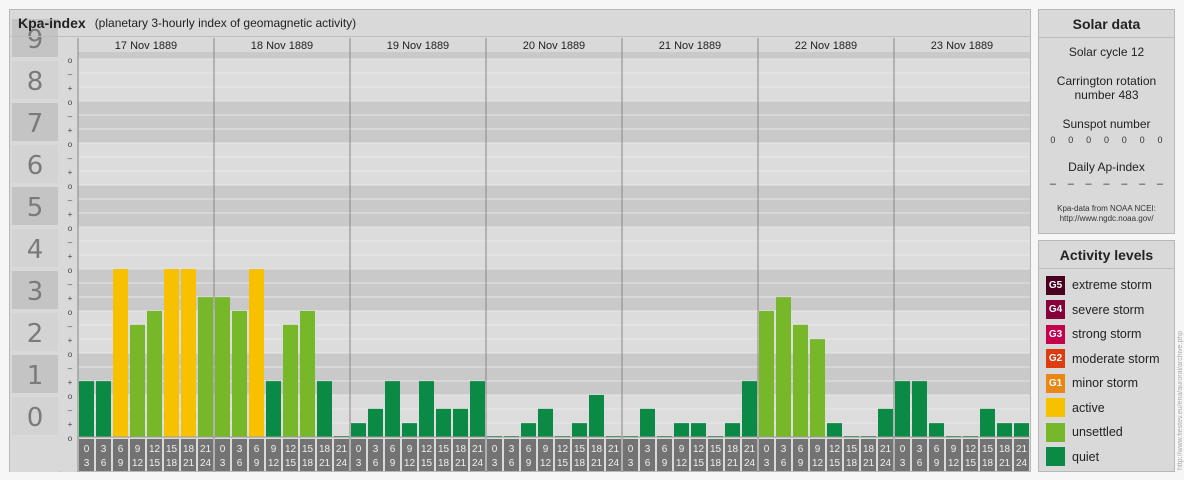  What do you see at coordinates (1108, 309) in the screenshot?
I see `legend-label: severe storm` at bounding box center [1108, 309].